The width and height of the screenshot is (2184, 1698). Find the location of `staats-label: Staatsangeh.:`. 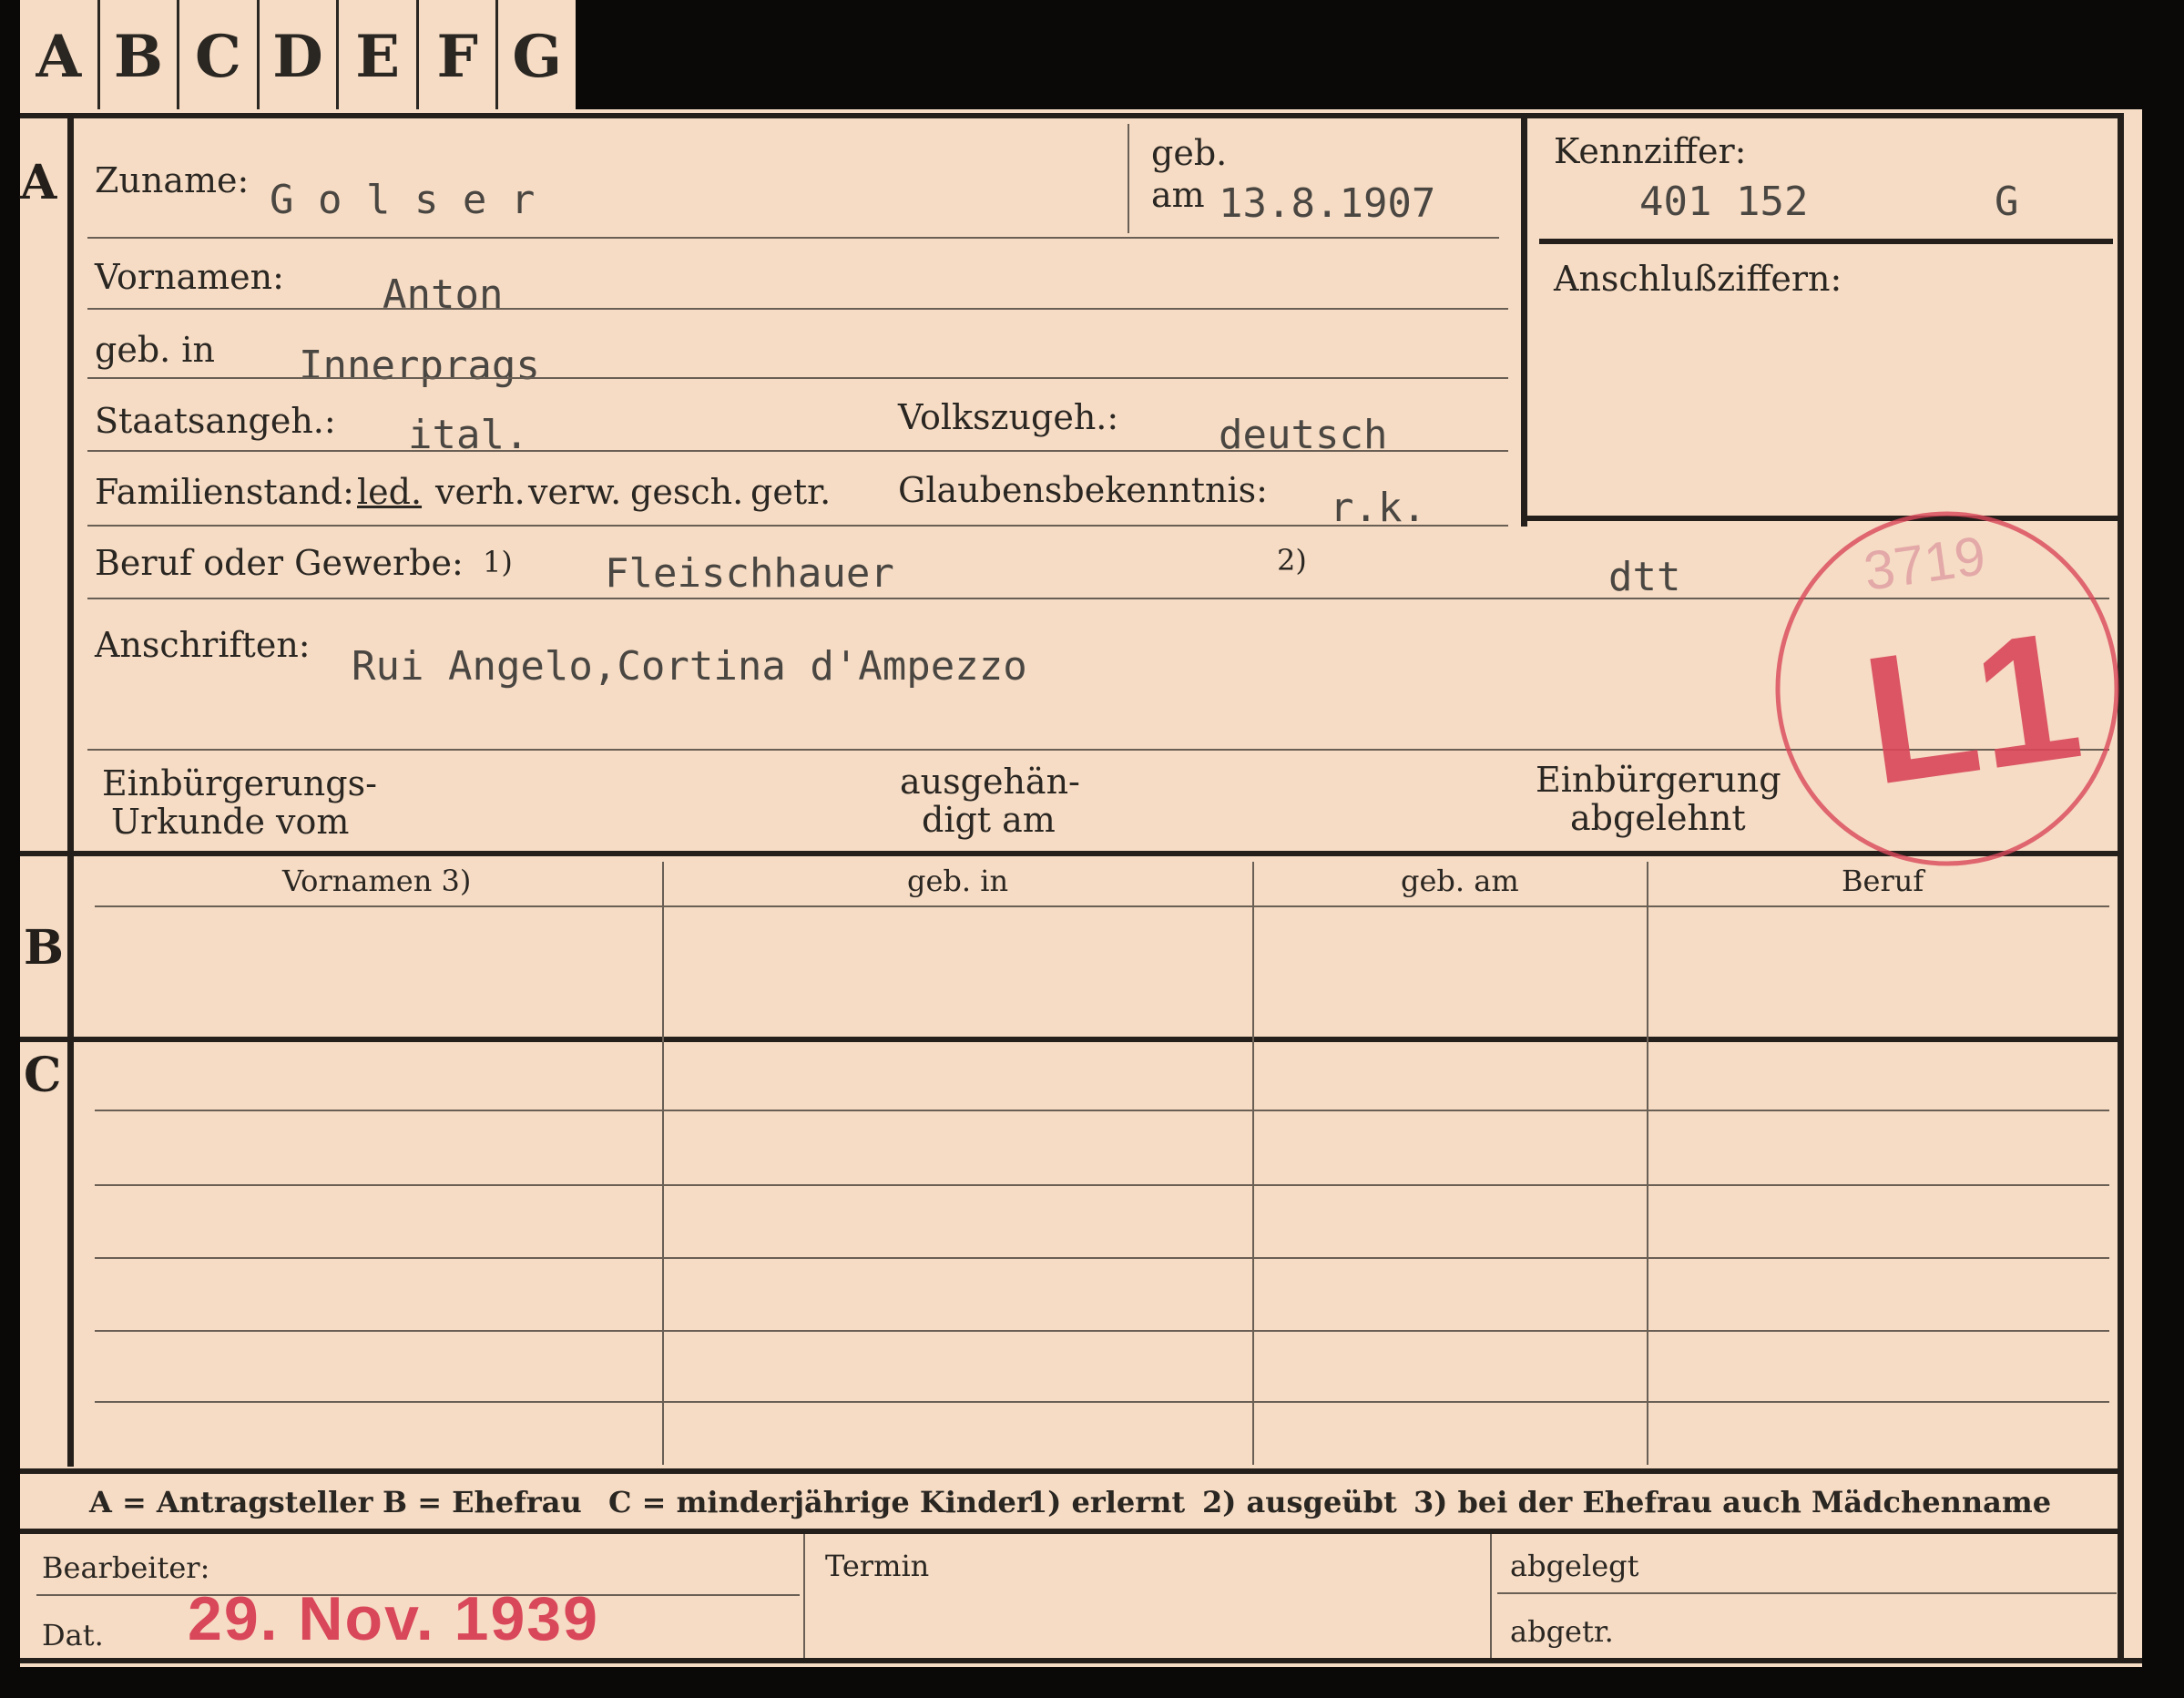

staats-label: Staatsangeh.: is located at coordinates (216, 421).